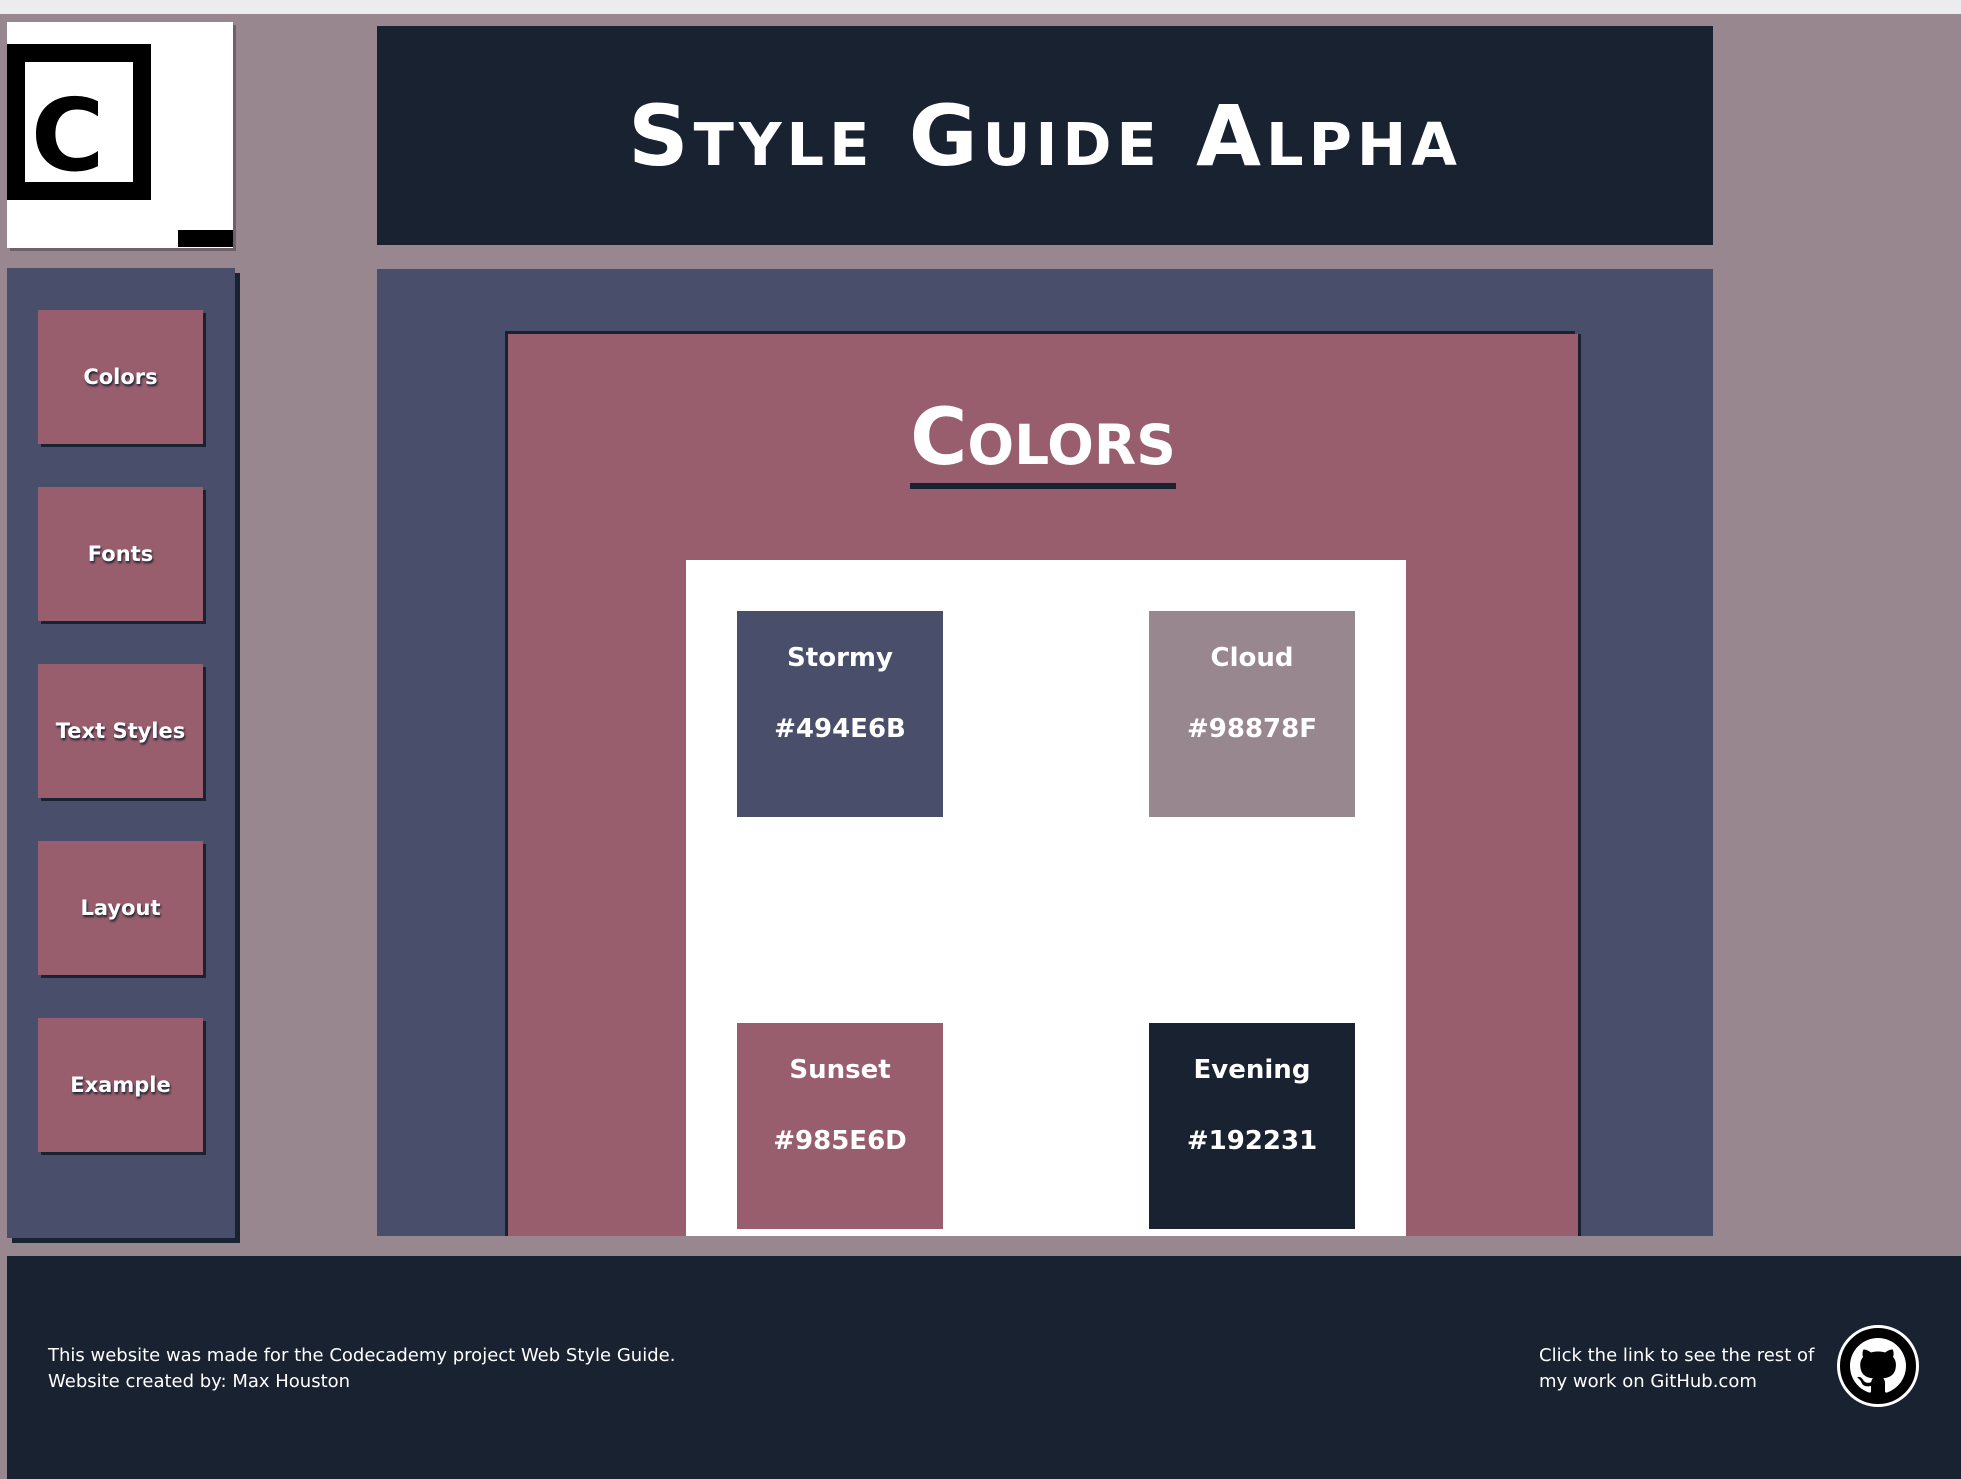 The height and width of the screenshot is (1479, 1961). What do you see at coordinates (840, 729) in the screenshot?
I see `swatch-hex: #494E6B` at bounding box center [840, 729].